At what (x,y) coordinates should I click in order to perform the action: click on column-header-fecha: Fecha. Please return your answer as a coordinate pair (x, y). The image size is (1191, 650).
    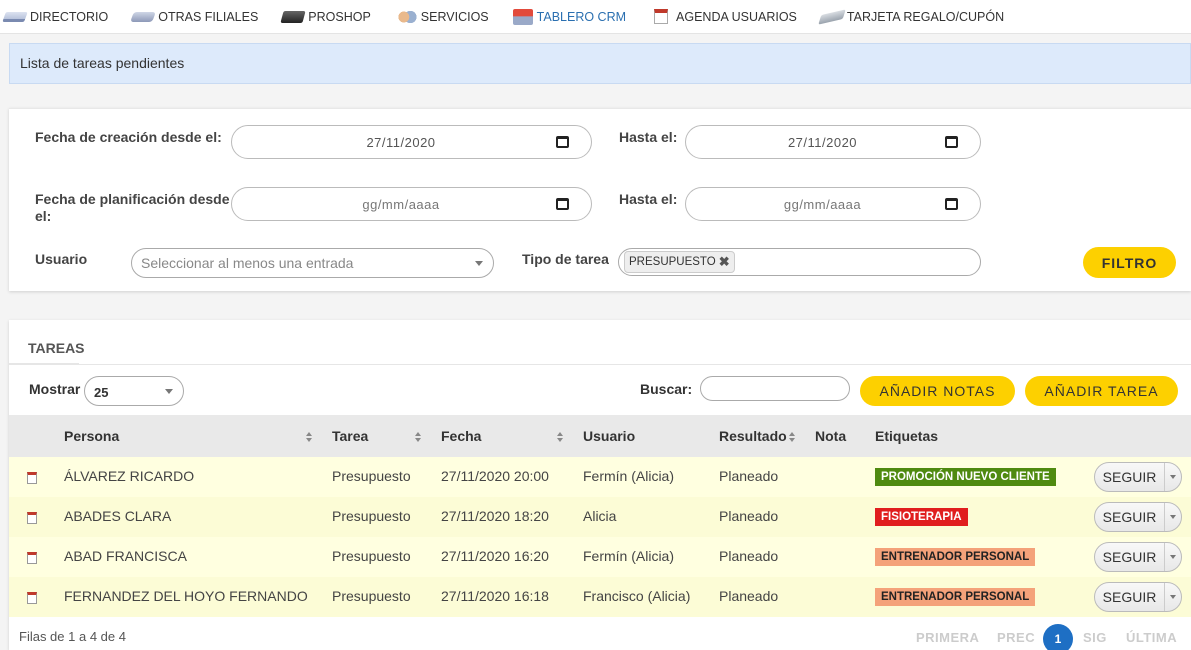
    Looking at the image, I should click on (461, 436).